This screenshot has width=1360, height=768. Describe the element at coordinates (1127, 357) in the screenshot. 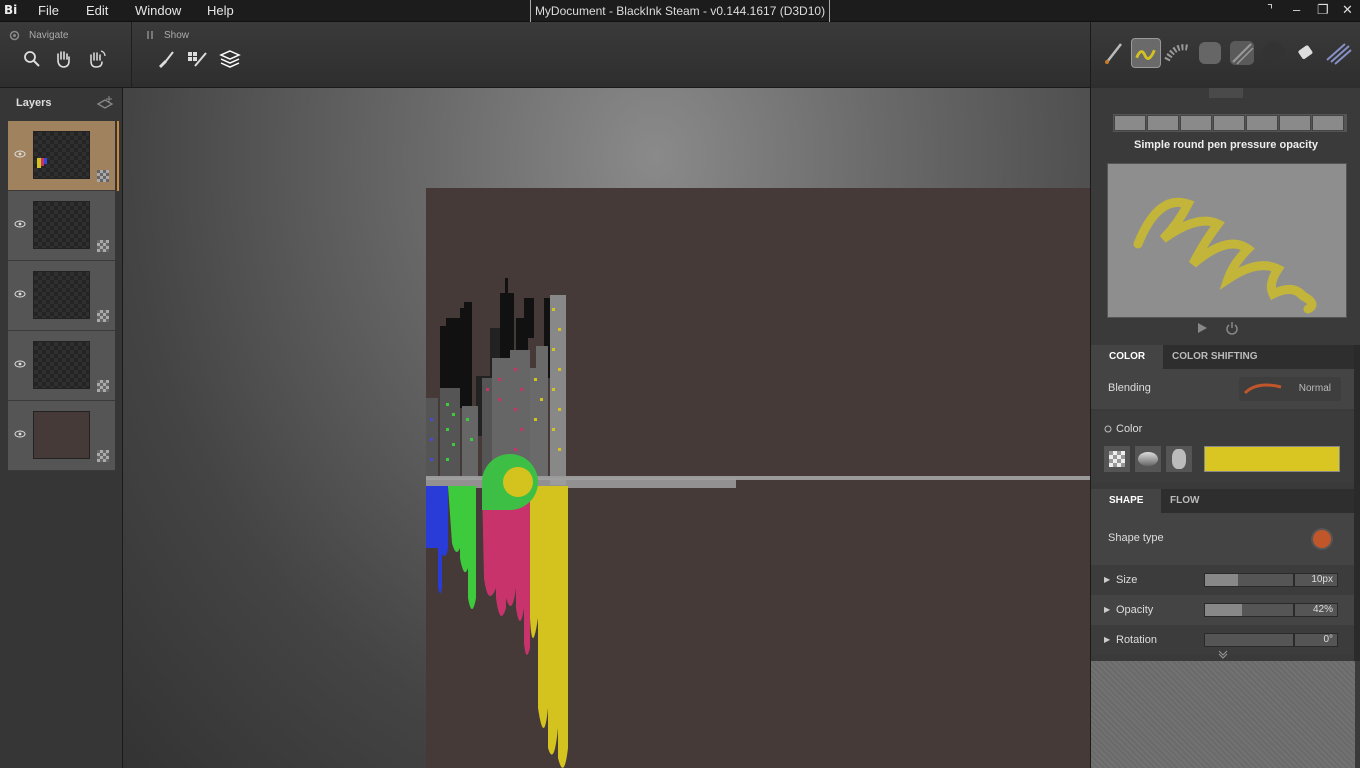

I see `tab-color: COLOR` at that location.